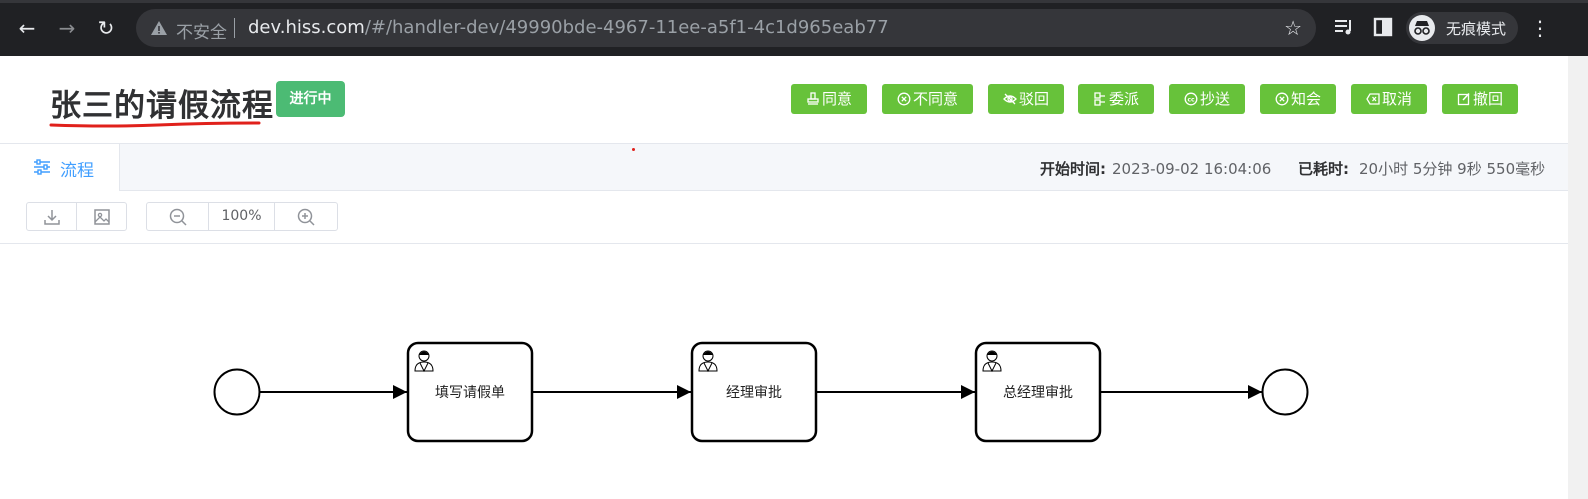  I want to click on menu-icon: ⋮, so click(1540, 28).